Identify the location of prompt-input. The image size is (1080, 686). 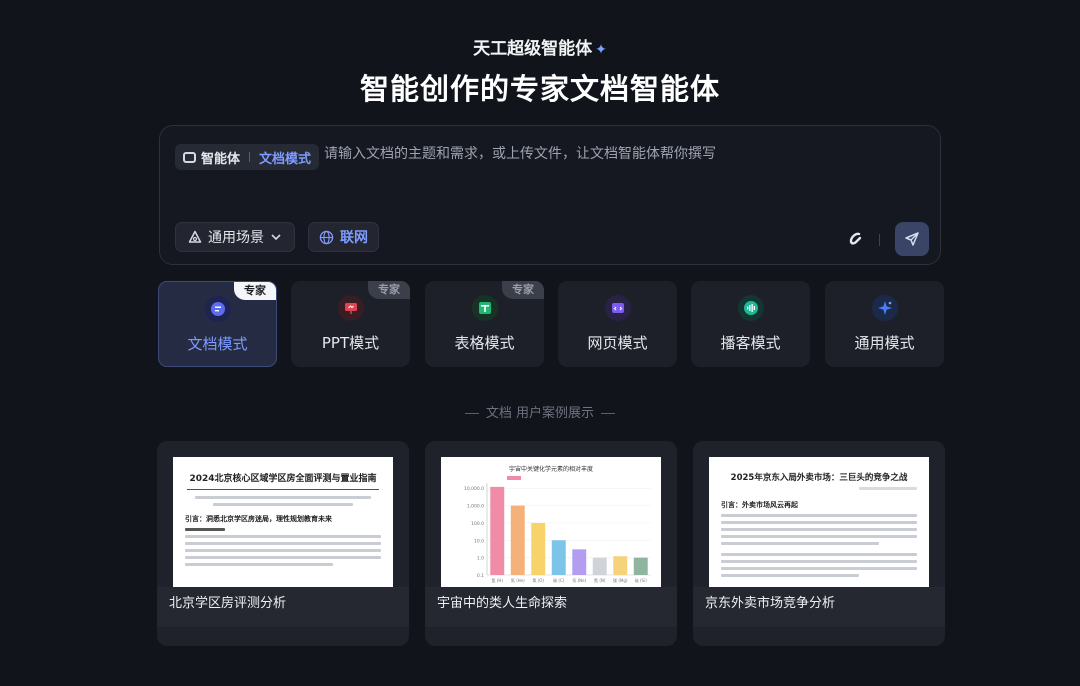
(604, 154).